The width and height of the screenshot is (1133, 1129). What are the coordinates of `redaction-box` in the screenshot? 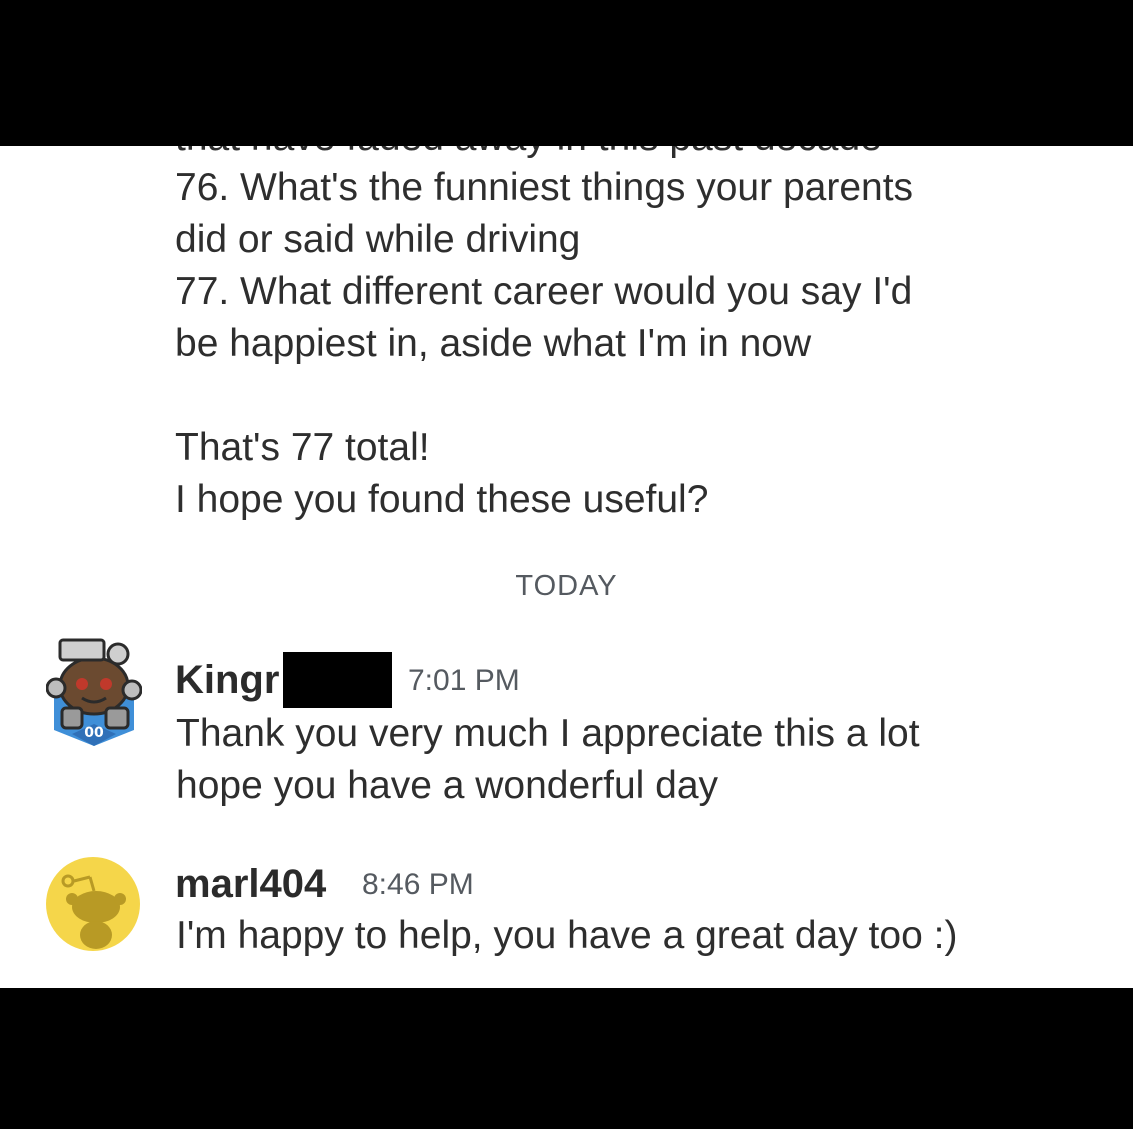 It's located at (337, 680).